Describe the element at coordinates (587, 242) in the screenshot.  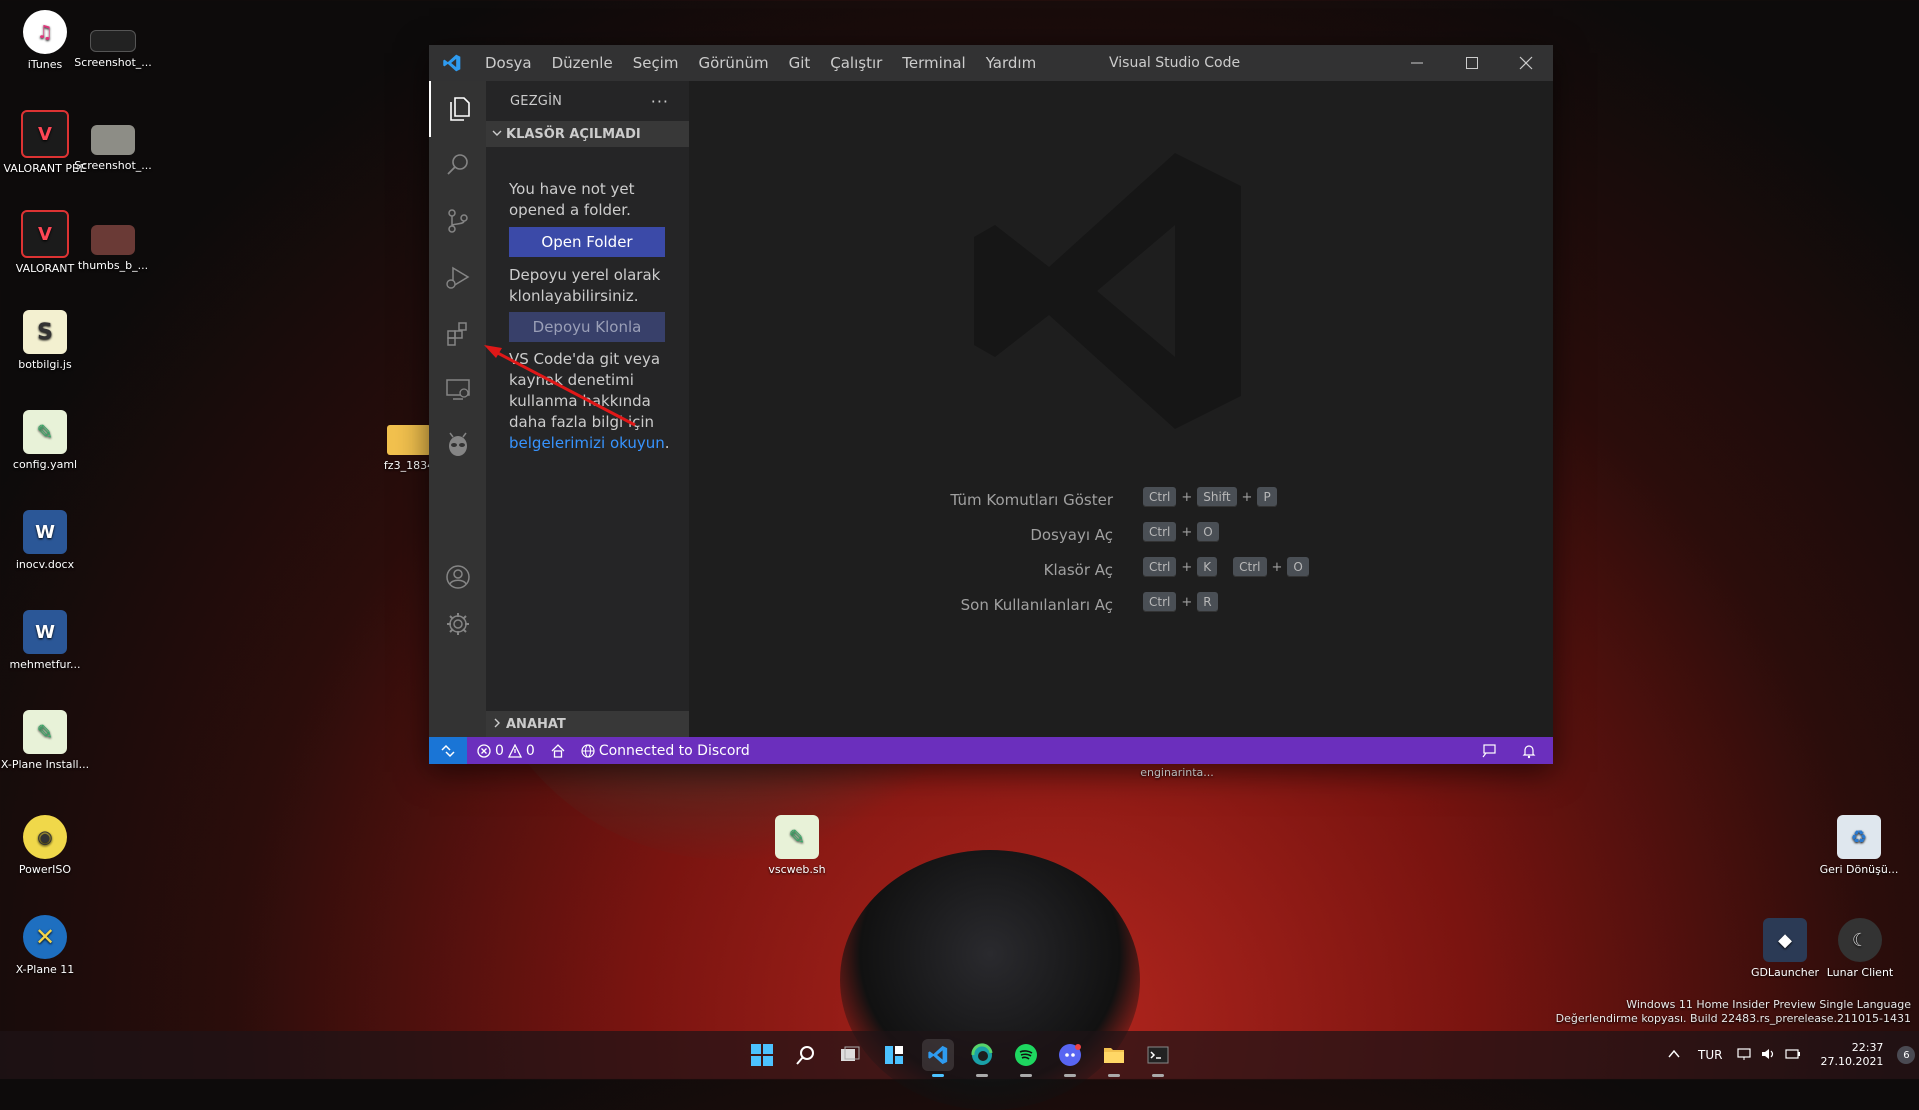
I see `open-folder-button: Open Folder` at that location.